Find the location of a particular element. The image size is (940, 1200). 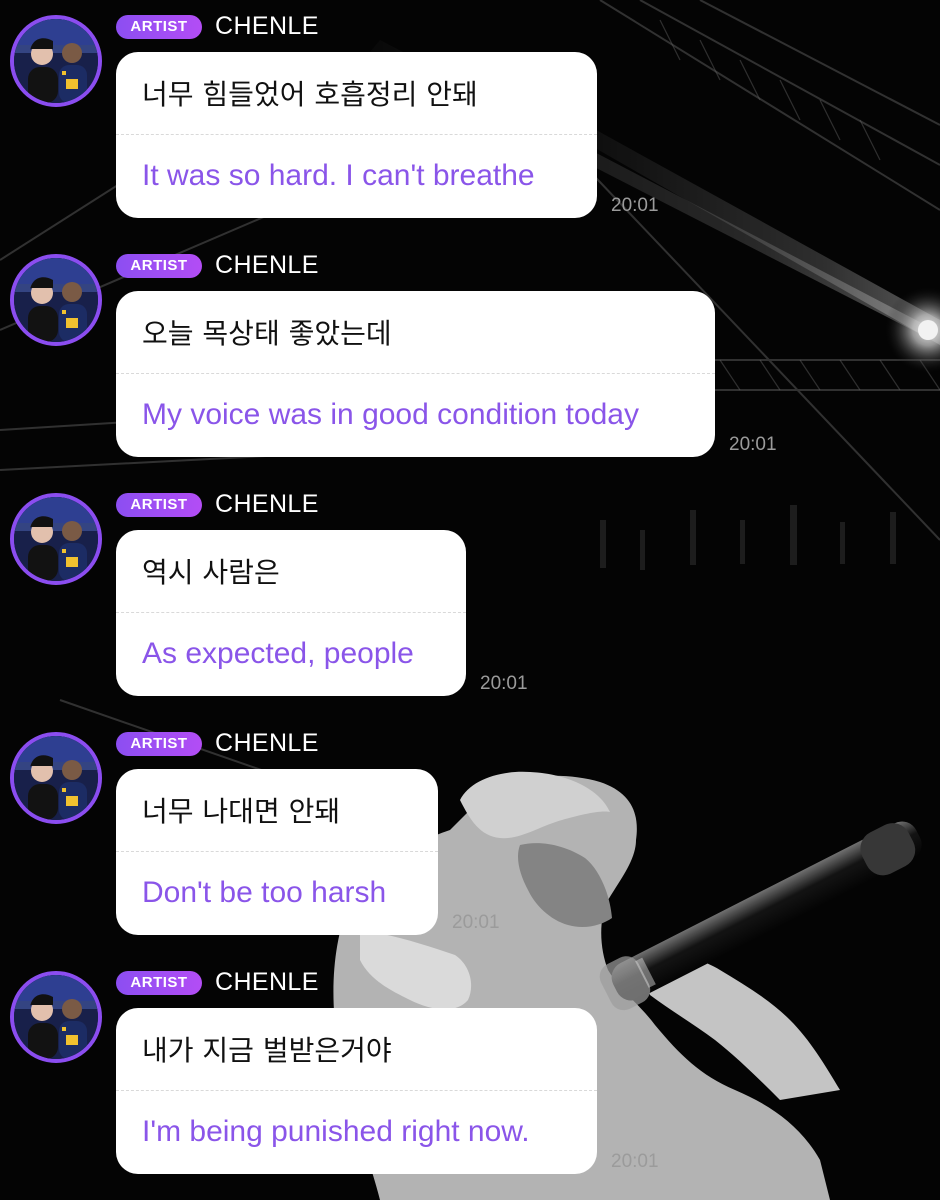

translated-message-text: I'm being punished right now. is located at coordinates (336, 1131).